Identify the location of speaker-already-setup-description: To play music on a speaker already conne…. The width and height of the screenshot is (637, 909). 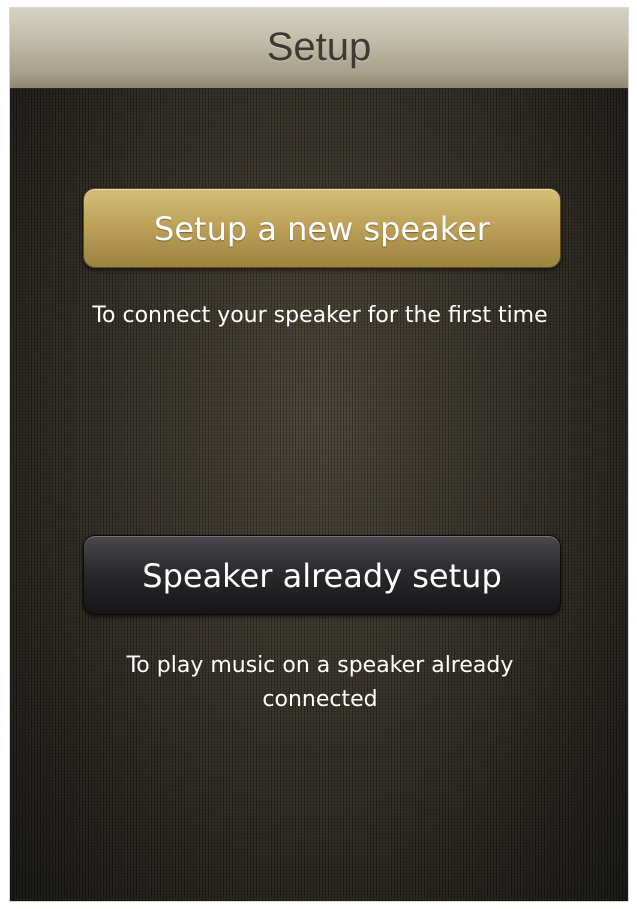
(320, 682).